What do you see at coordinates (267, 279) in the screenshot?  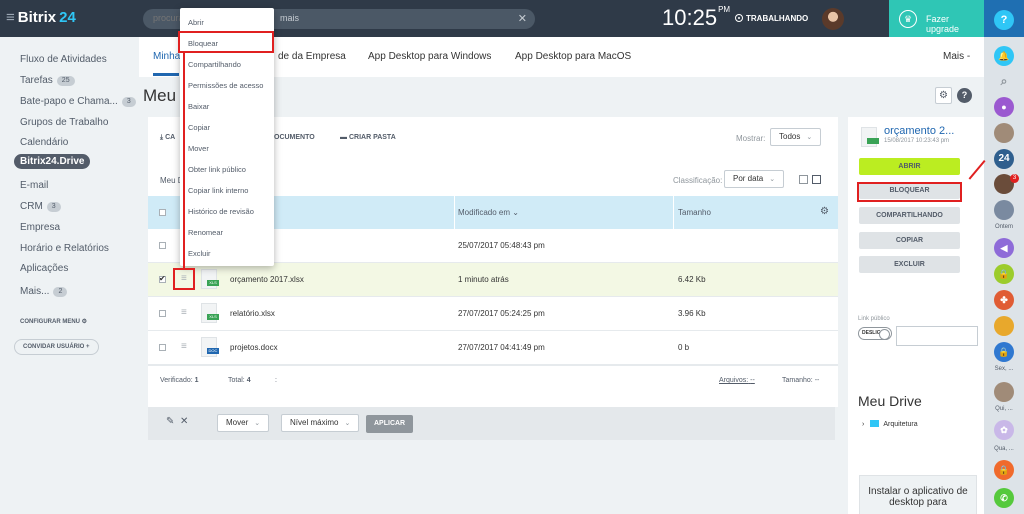 I see `file-name: orçamento 2017.xlsx` at bounding box center [267, 279].